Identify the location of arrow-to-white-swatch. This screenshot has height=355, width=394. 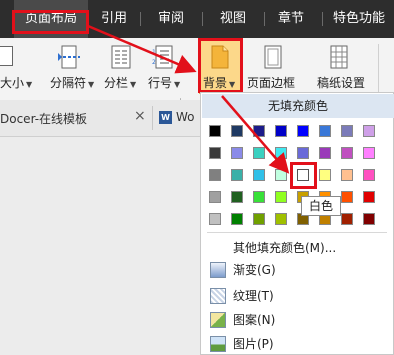
(255, 134).